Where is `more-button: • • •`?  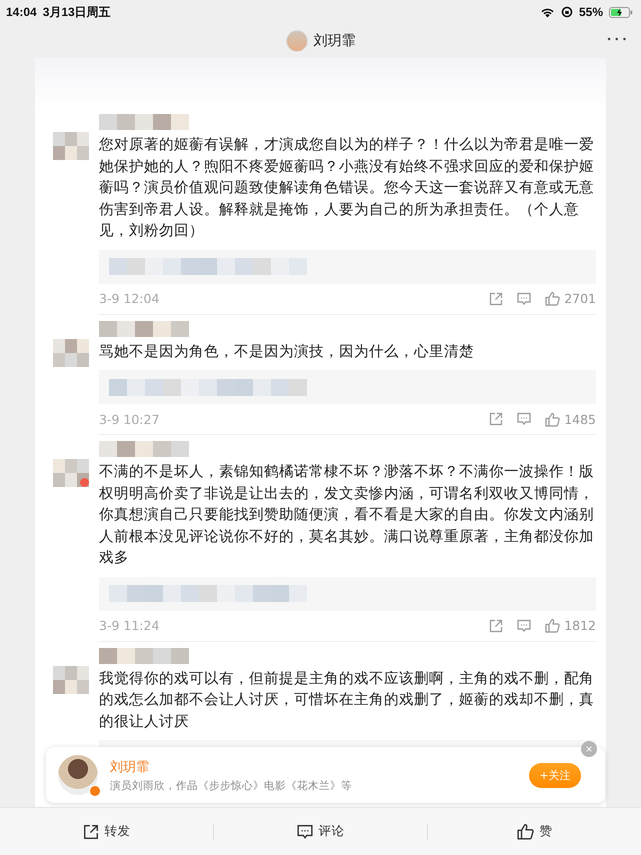 more-button: • • • is located at coordinates (617, 39).